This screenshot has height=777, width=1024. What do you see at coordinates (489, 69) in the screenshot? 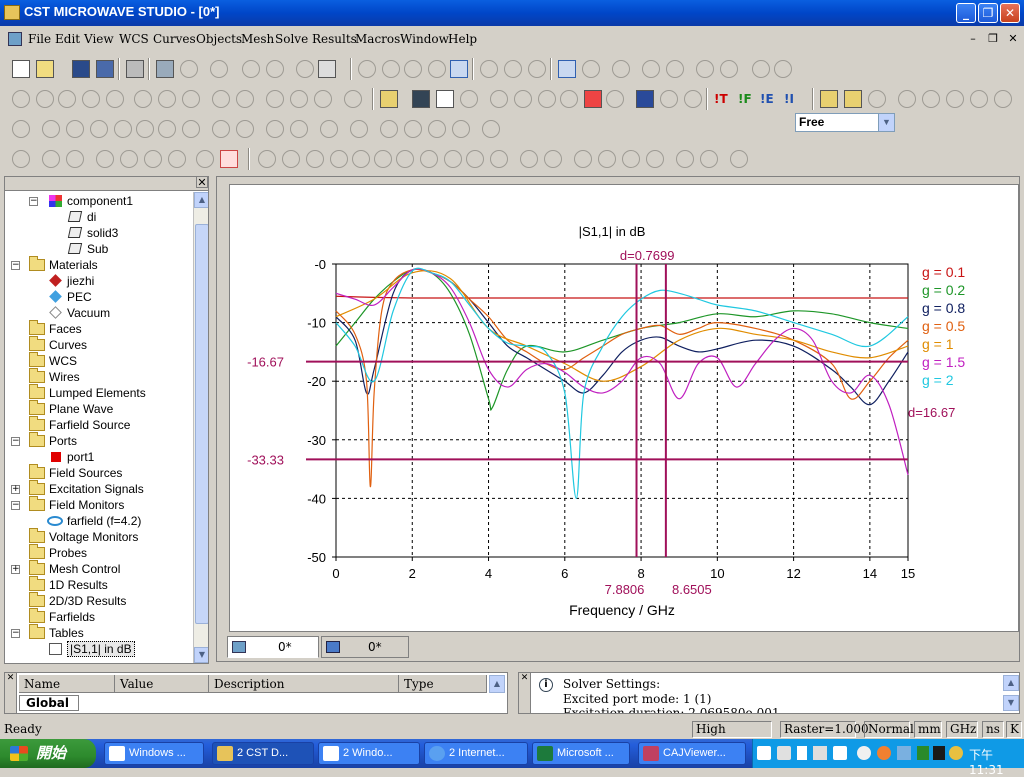
I see `zoom-in-icon` at bounding box center [489, 69].